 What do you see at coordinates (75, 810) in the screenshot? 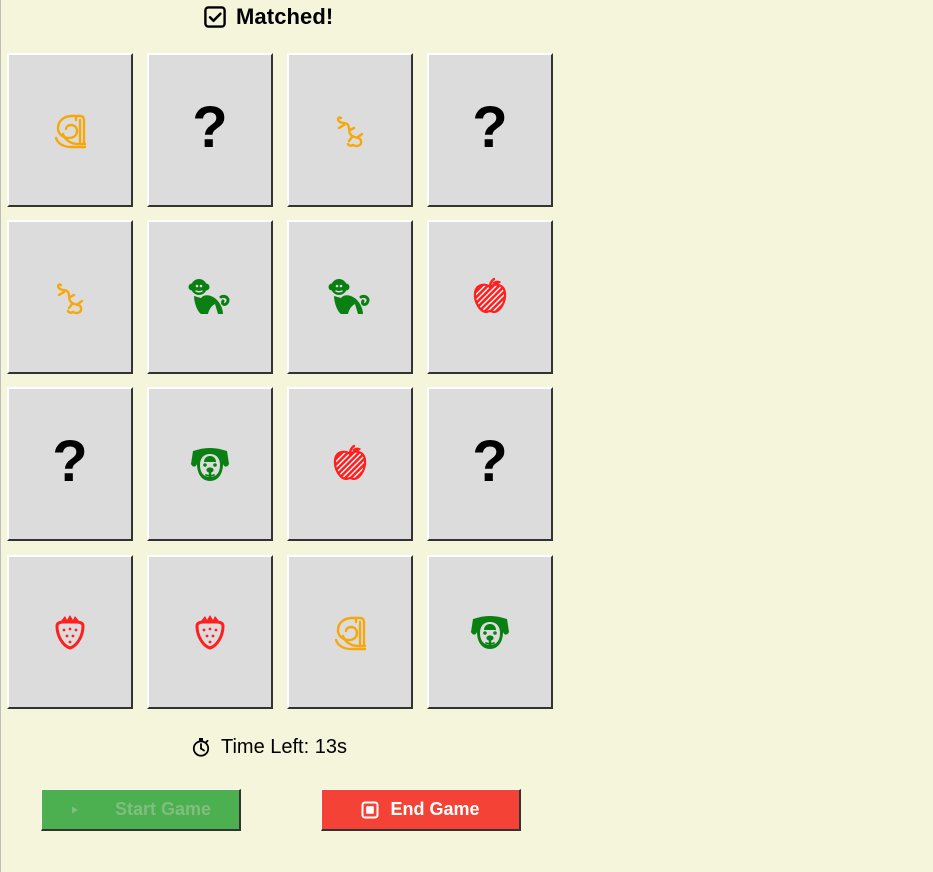
I see `play-icon` at bounding box center [75, 810].